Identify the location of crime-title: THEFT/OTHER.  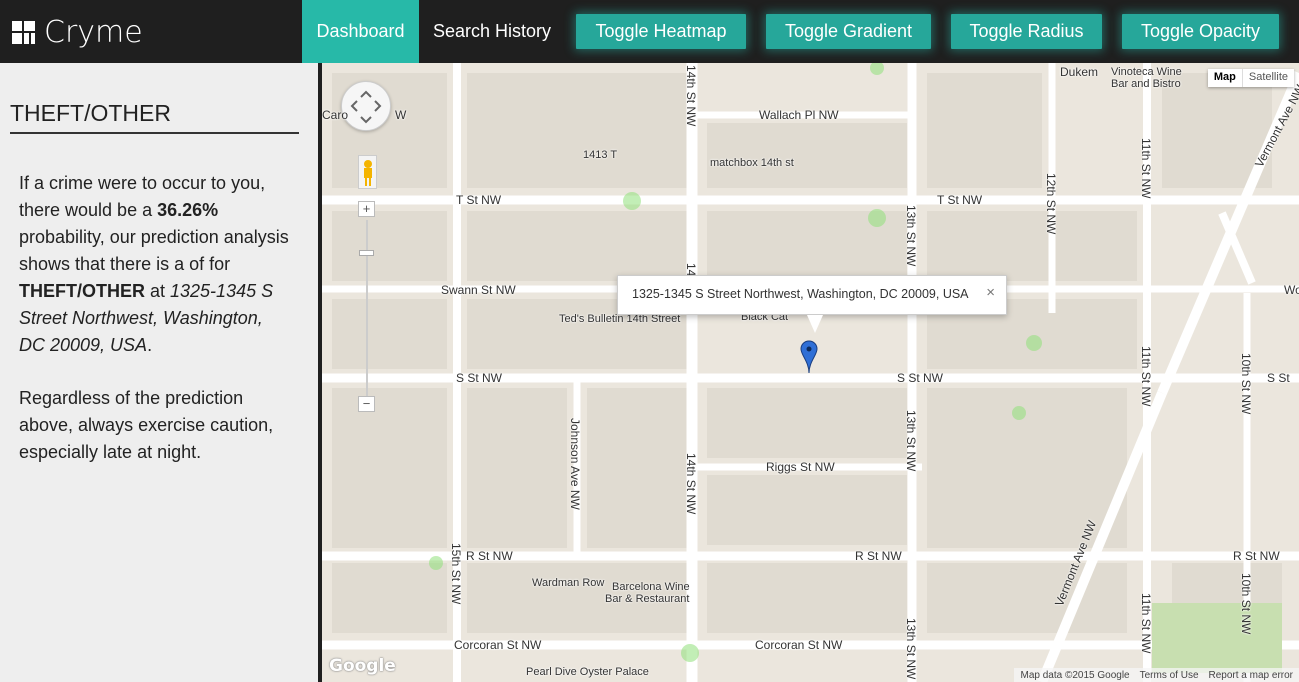
(154, 117).